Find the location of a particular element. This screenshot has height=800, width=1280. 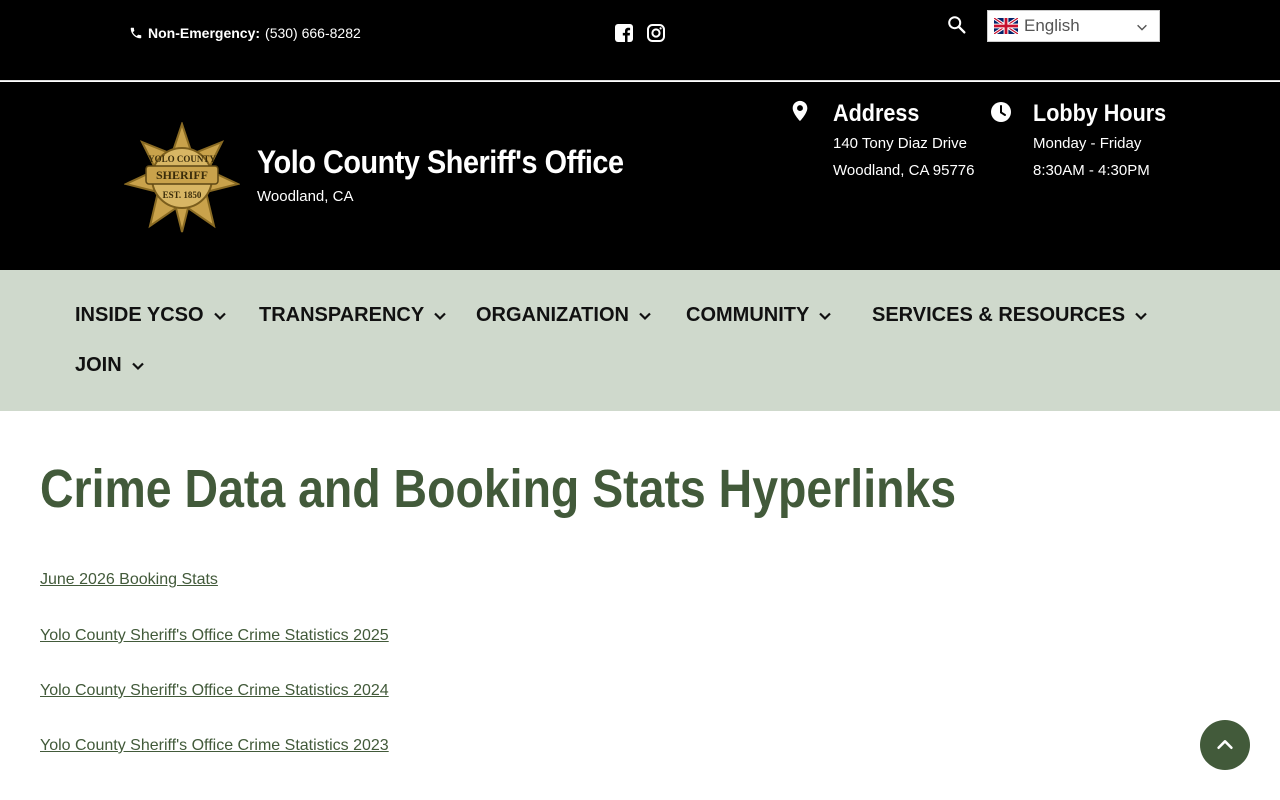

phone-icon is located at coordinates (136, 33).